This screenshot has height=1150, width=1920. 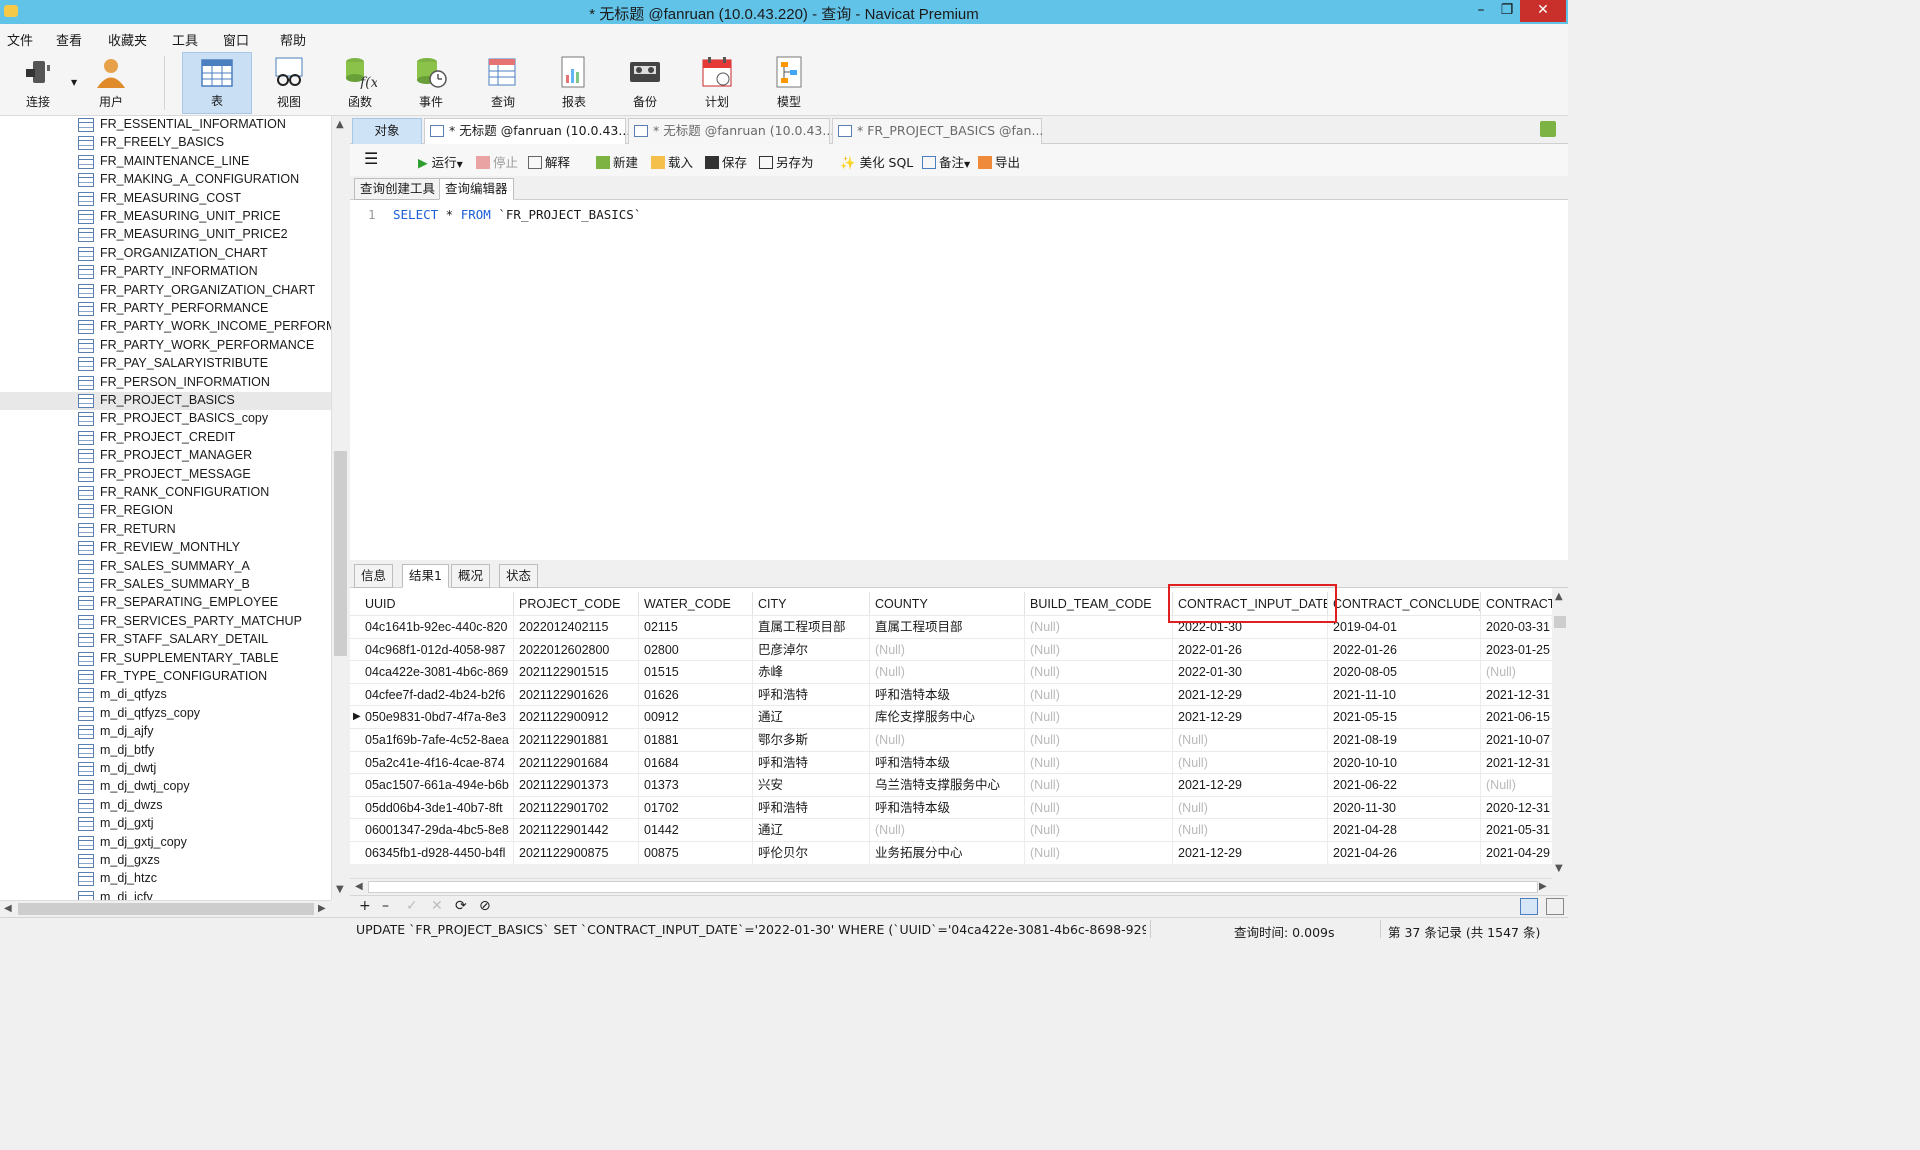 I want to click on tree-item-table: FR_PARTY_WORK_INCOME_PERFORMA, so click(x=172, y=327).